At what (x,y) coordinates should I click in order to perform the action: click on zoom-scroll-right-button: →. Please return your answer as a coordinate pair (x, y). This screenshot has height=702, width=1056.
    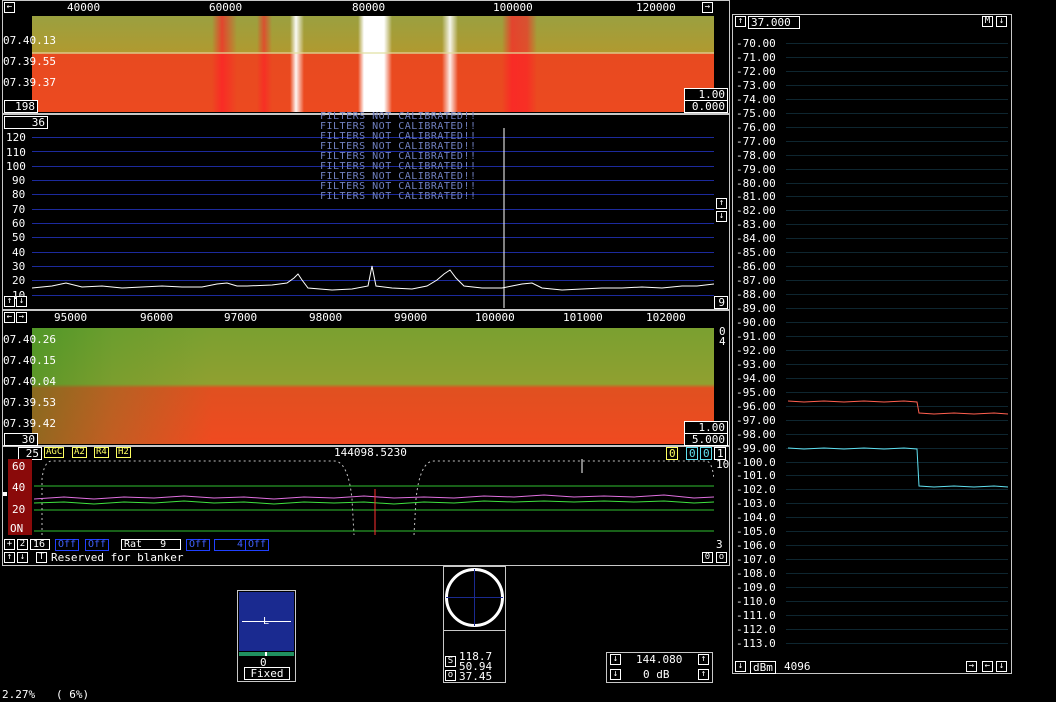
    Looking at the image, I should click on (21, 317).